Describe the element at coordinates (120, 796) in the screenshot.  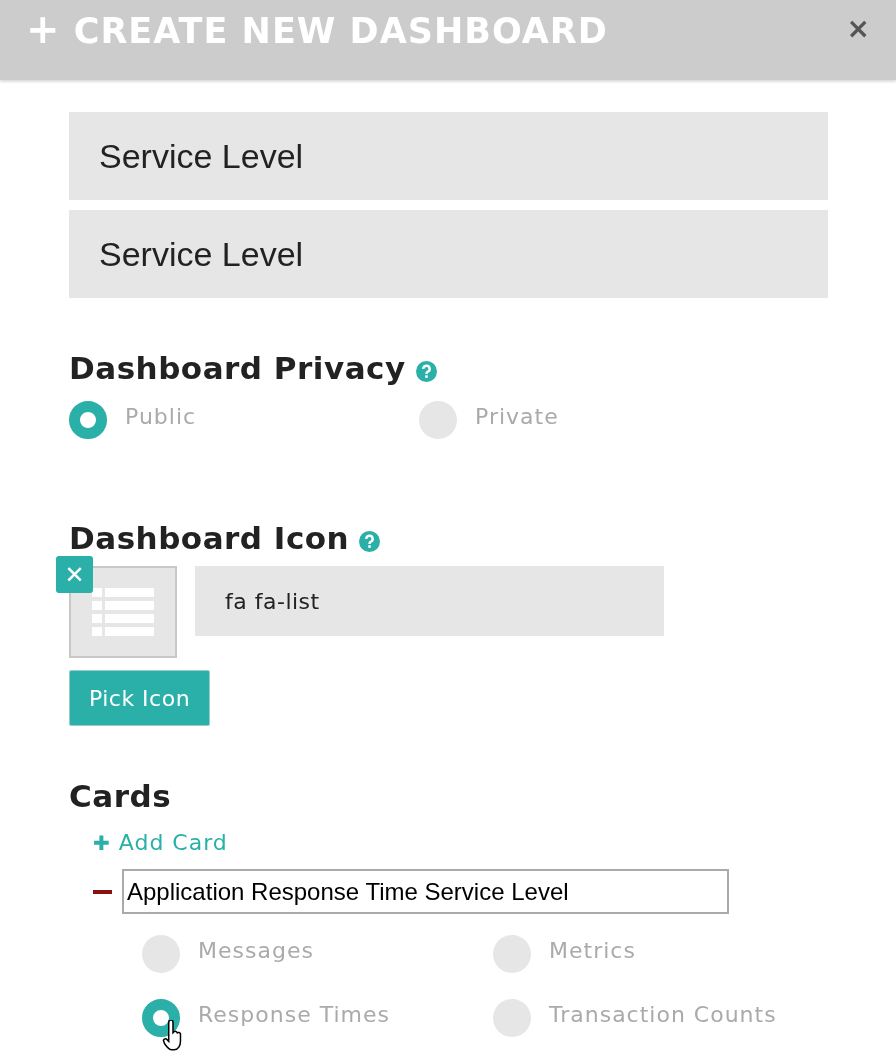
I see `section-heading: Cards` at that location.